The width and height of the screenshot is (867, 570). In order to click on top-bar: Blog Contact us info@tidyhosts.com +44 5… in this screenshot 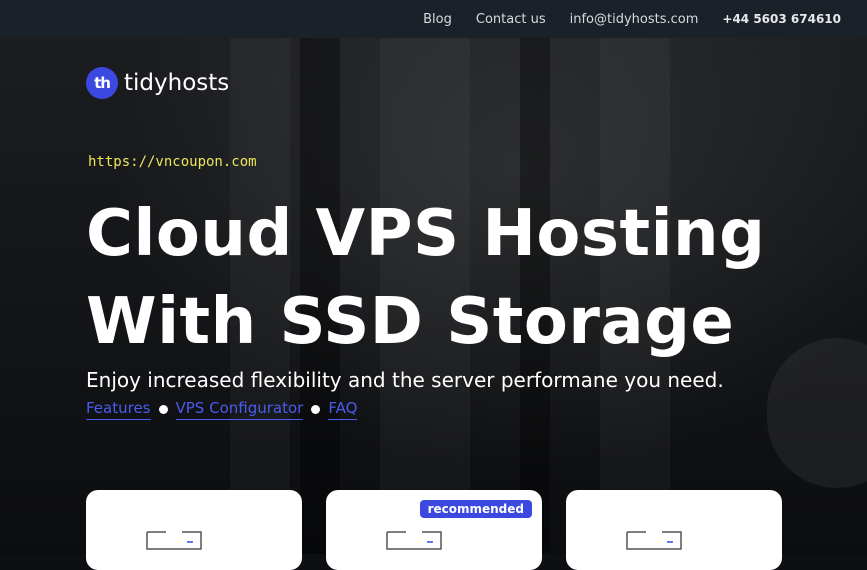, I will do `click(433, 19)`.